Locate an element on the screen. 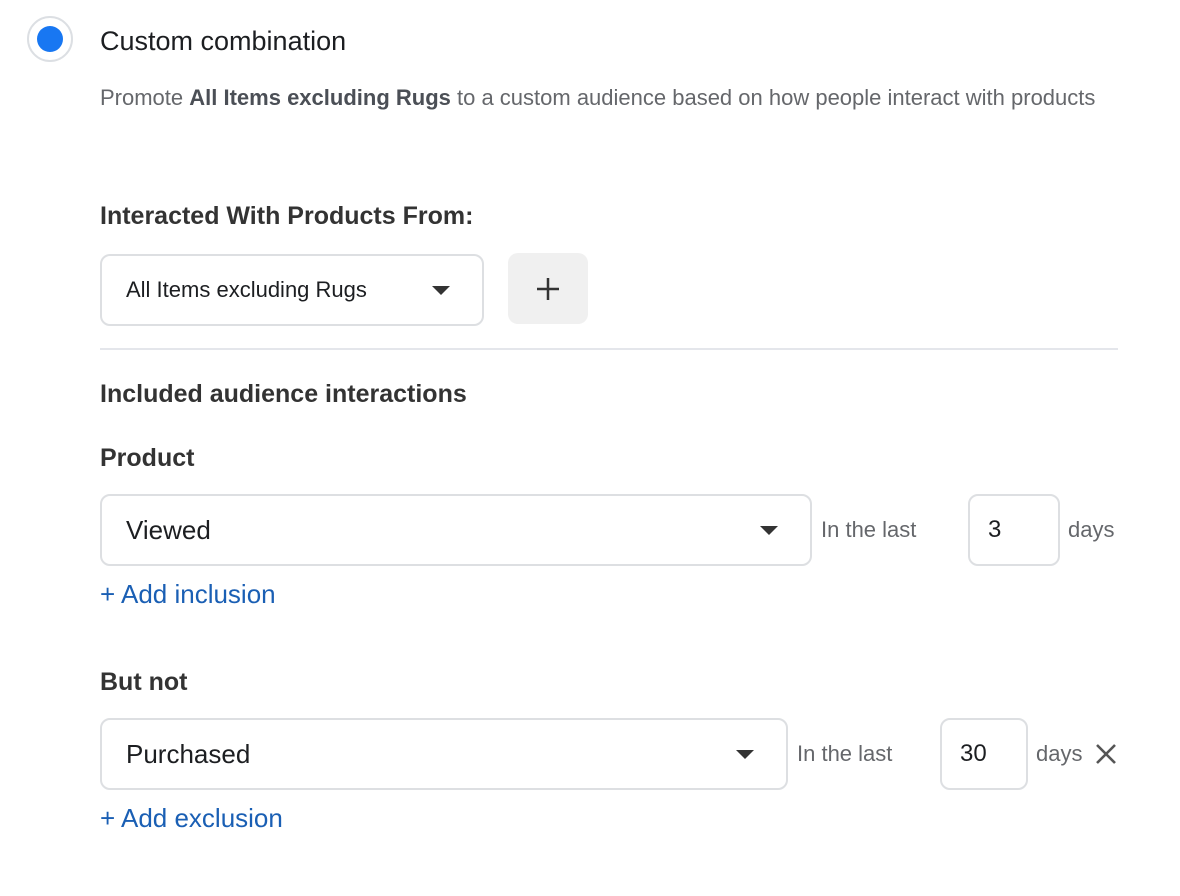 Image resolution: width=1180 pixels, height=896 pixels. custom-combination-radio is located at coordinates (50, 39).